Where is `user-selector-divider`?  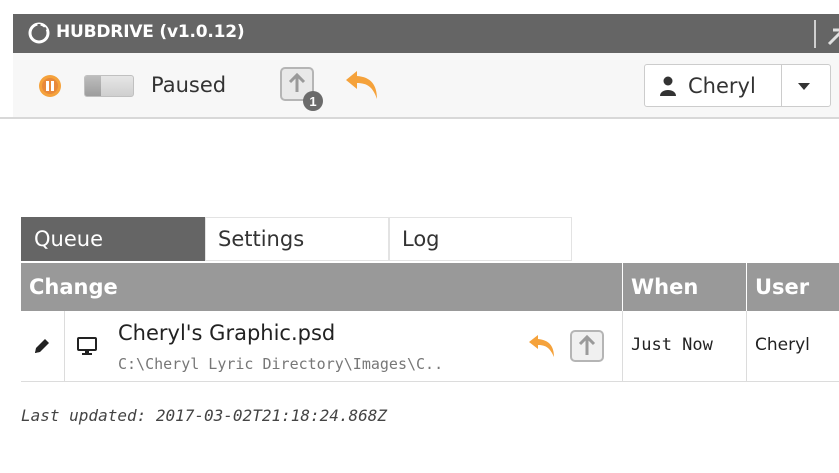
user-selector-divider is located at coordinates (781, 85).